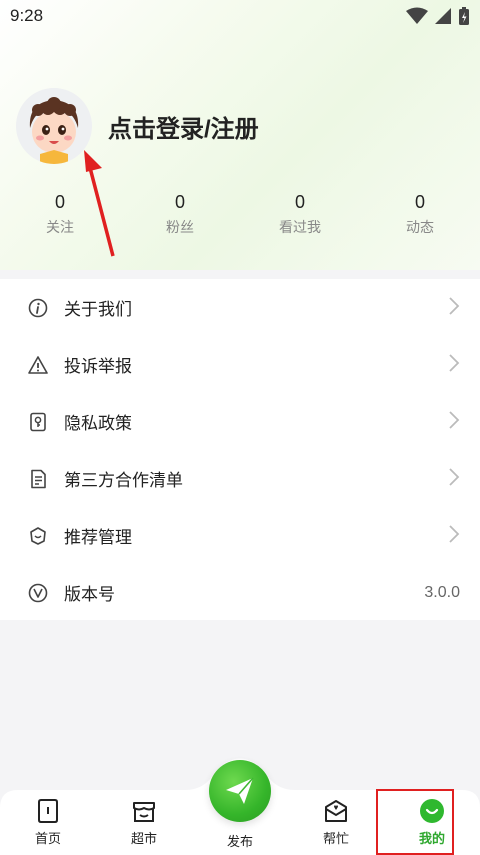  Describe the element at coordinates (240, 478) in the screenshot. I see `menu-item-third-party-list: 第三方合作清单` at that location.